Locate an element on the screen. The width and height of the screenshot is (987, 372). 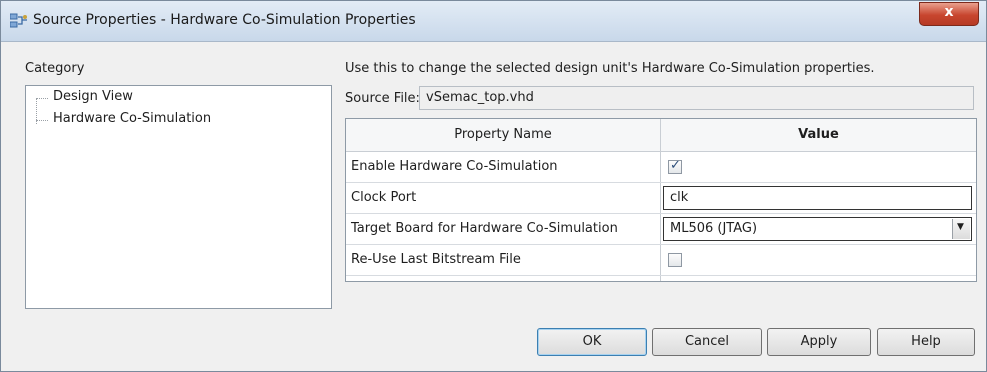
clock-port-input: clk is located at coordinates (817, 198).